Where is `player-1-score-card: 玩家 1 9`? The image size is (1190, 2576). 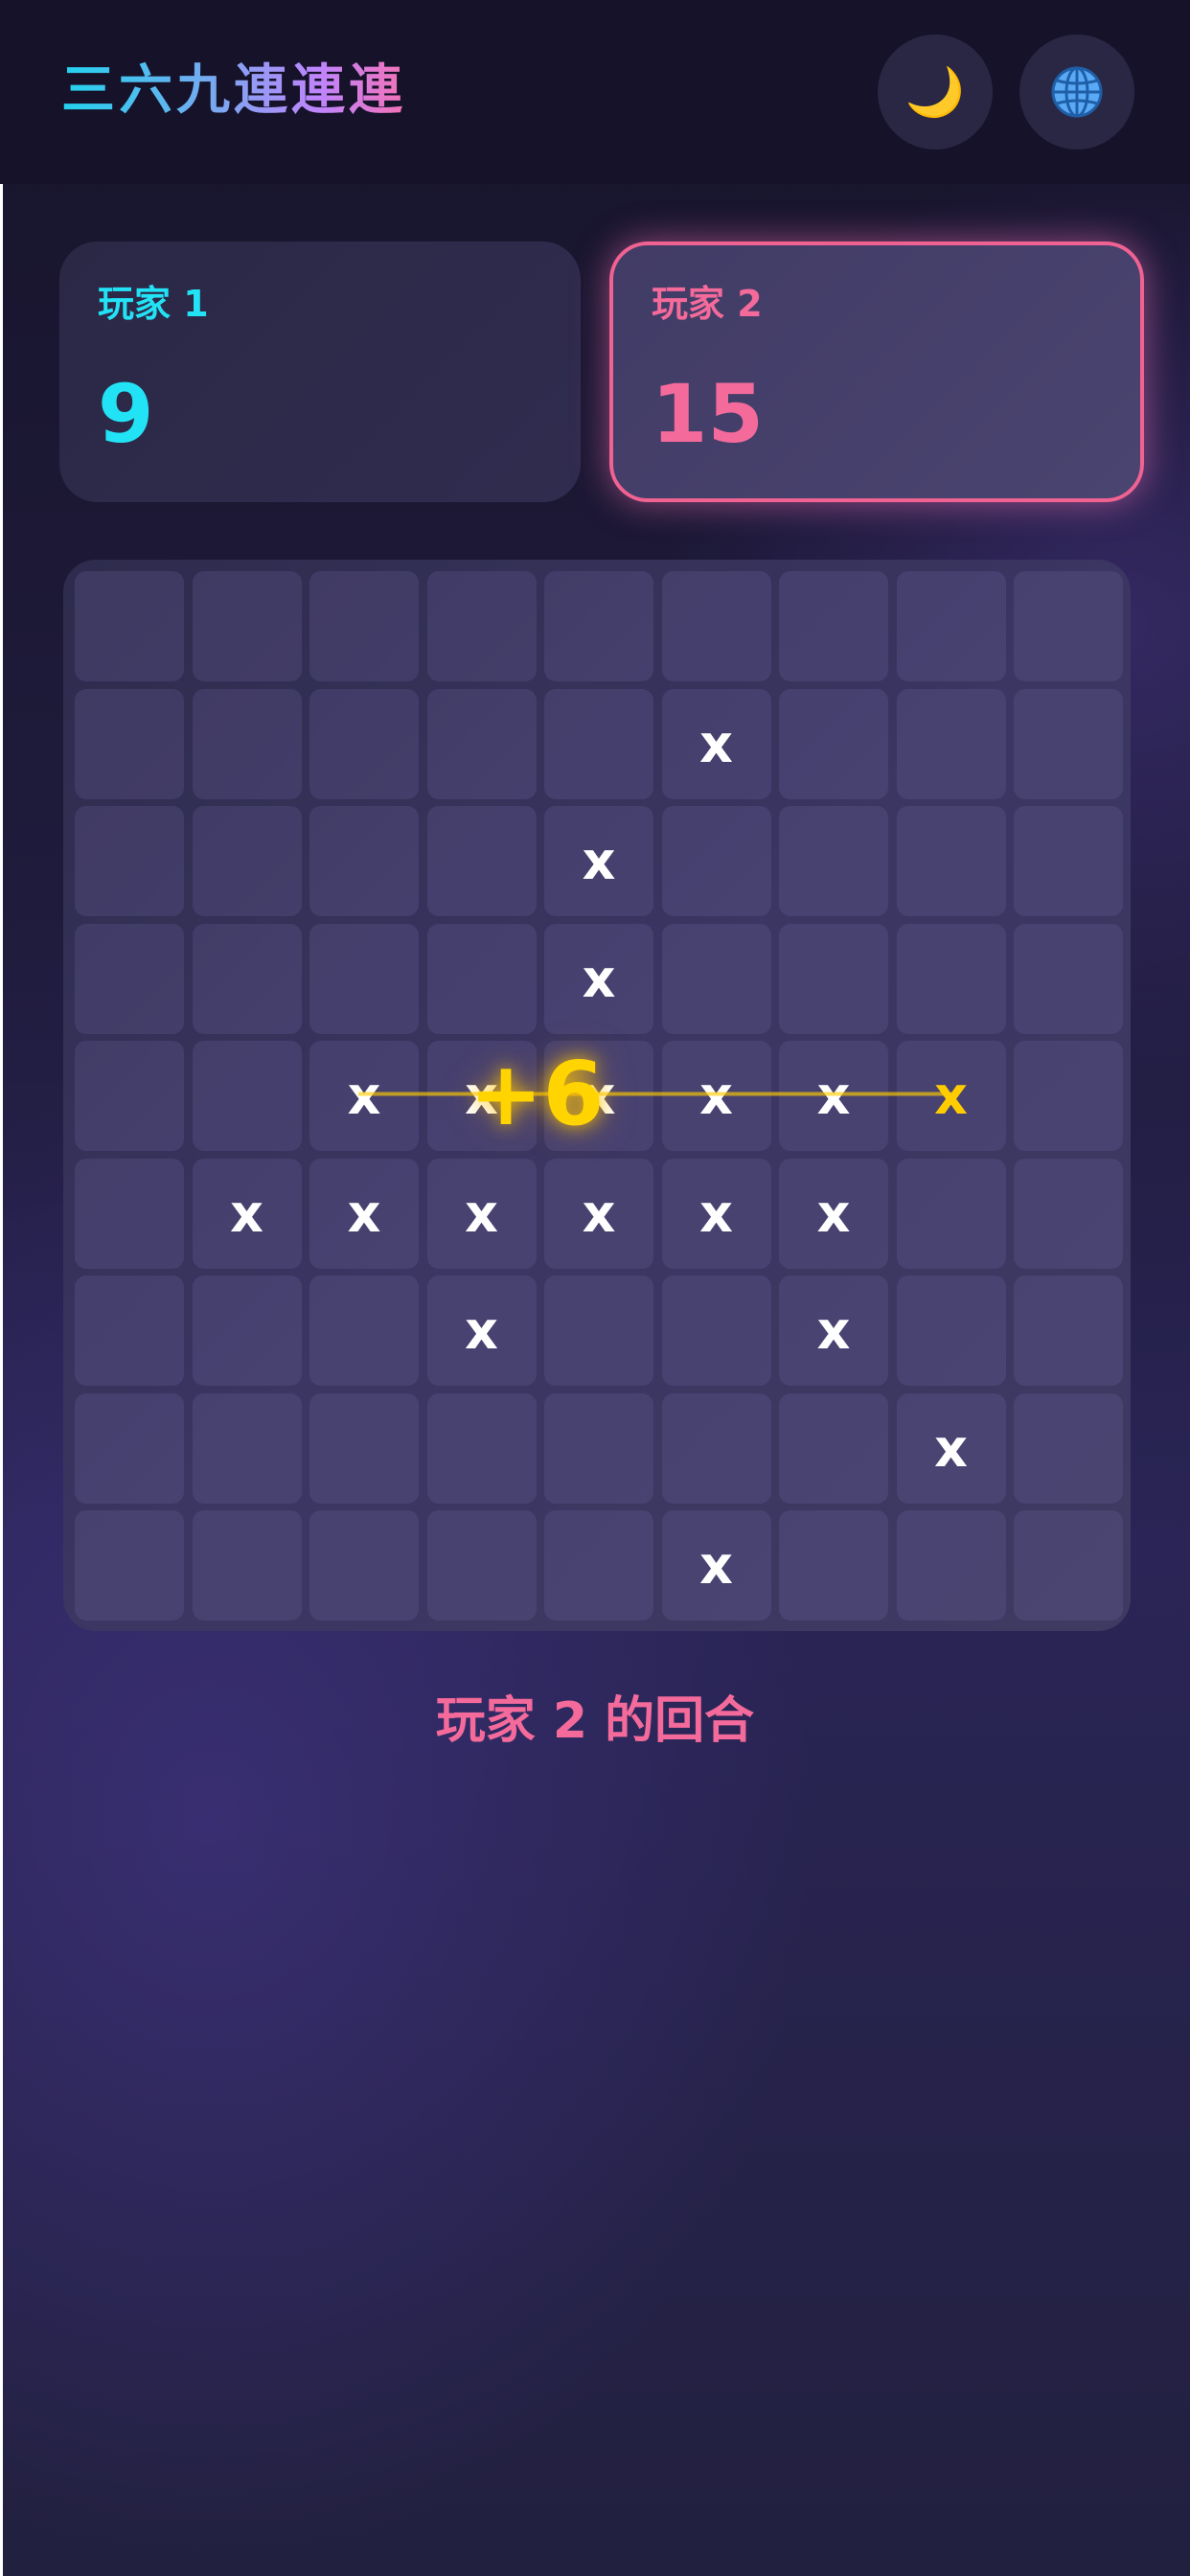
player-1-score-card: 玩家 1 9 is located at coordinates (320, 372).